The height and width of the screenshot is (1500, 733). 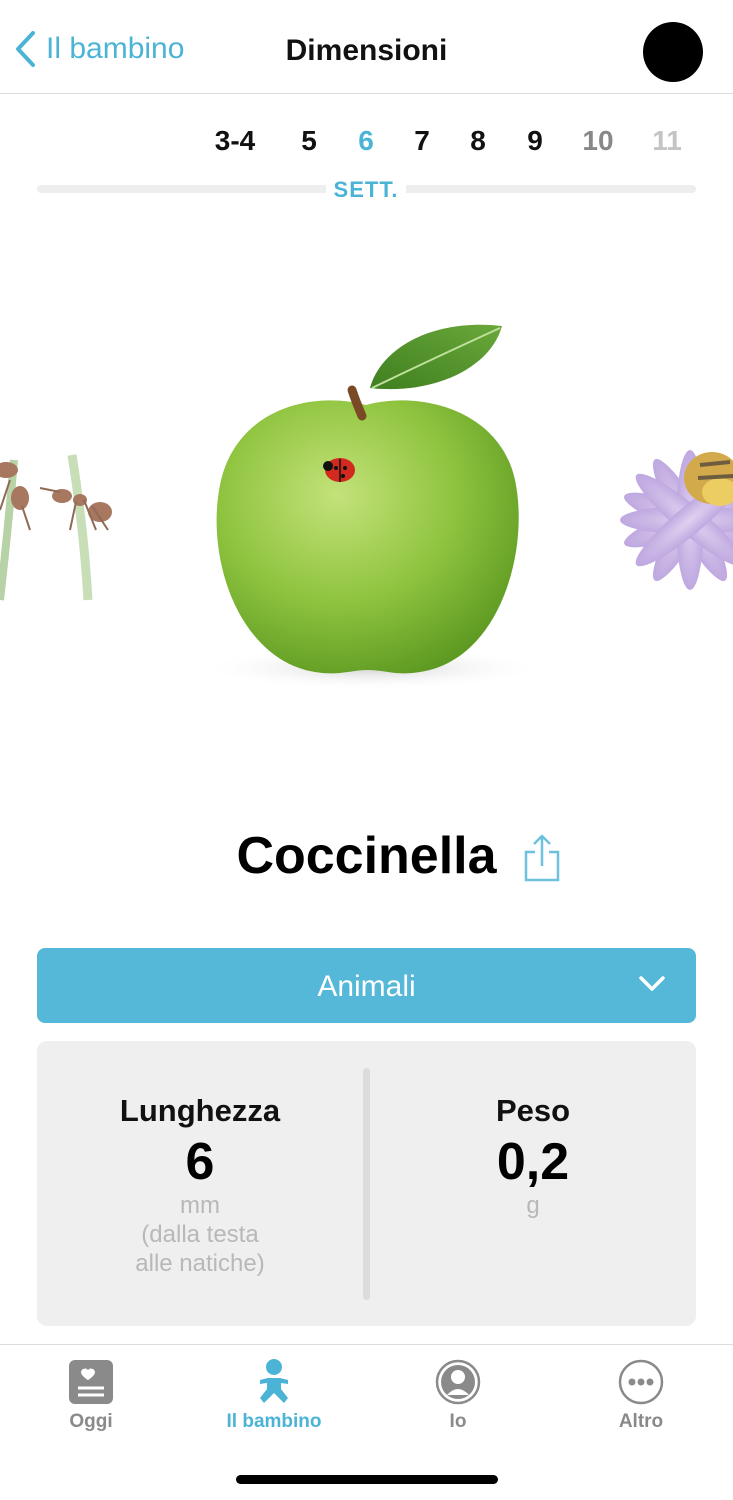 I want to click on tab-altro: Altro, so click(x=641, y=1395).